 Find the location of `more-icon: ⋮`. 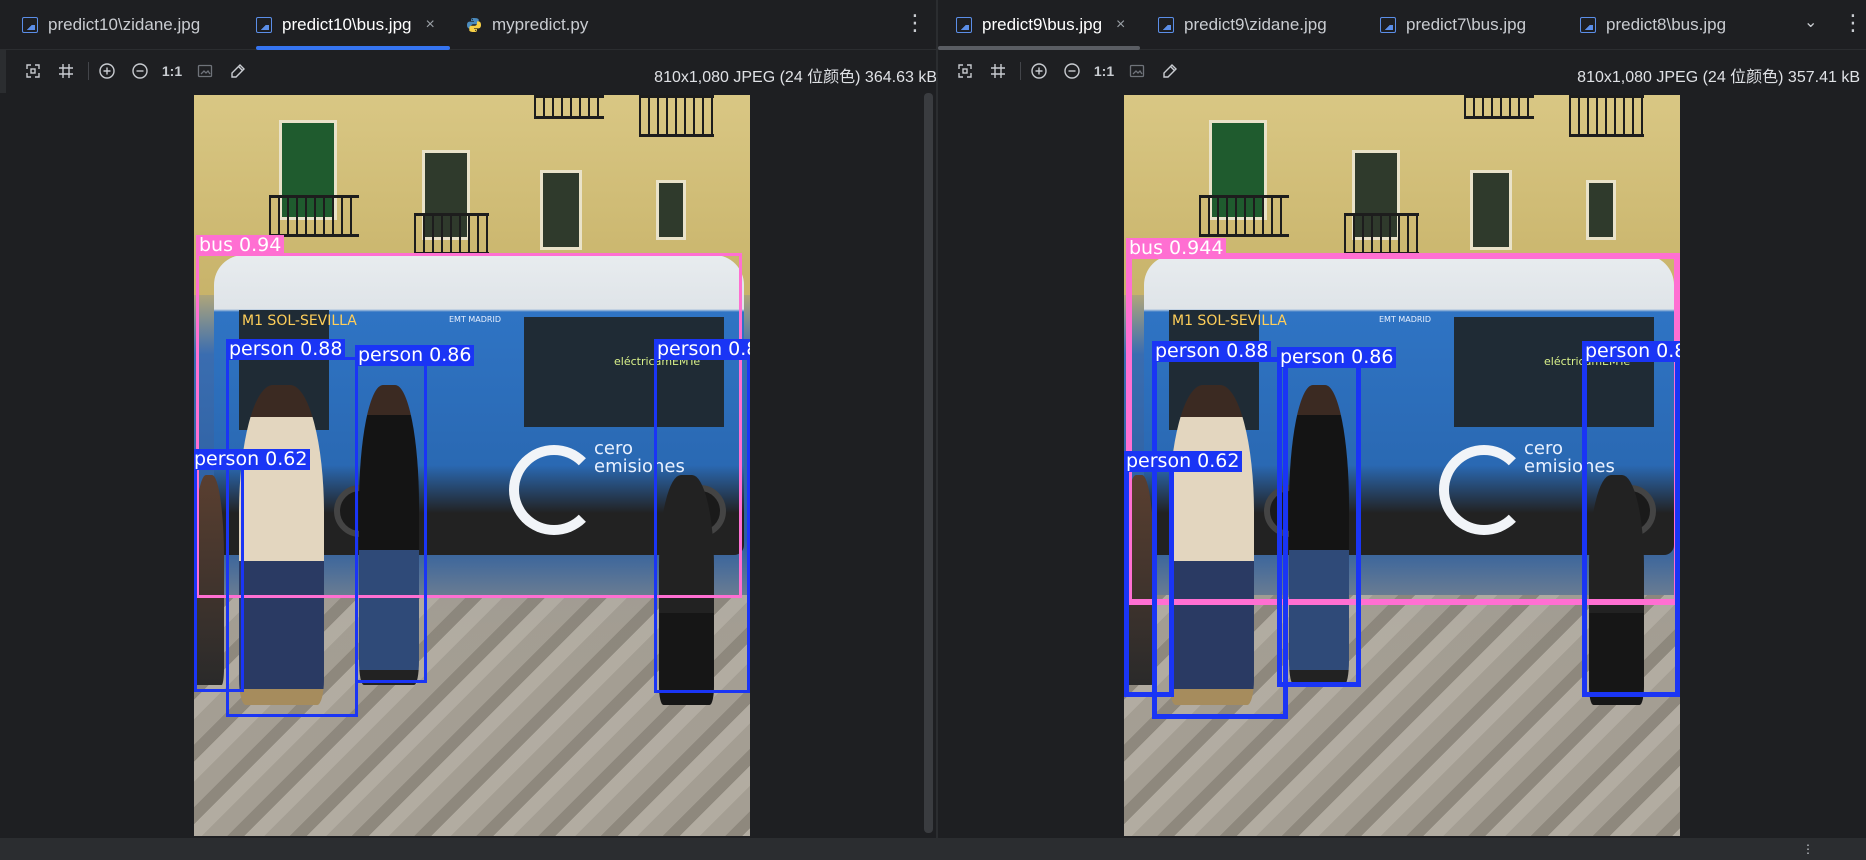

more-icon: ⋮ is located at coordinates (1808, 849).